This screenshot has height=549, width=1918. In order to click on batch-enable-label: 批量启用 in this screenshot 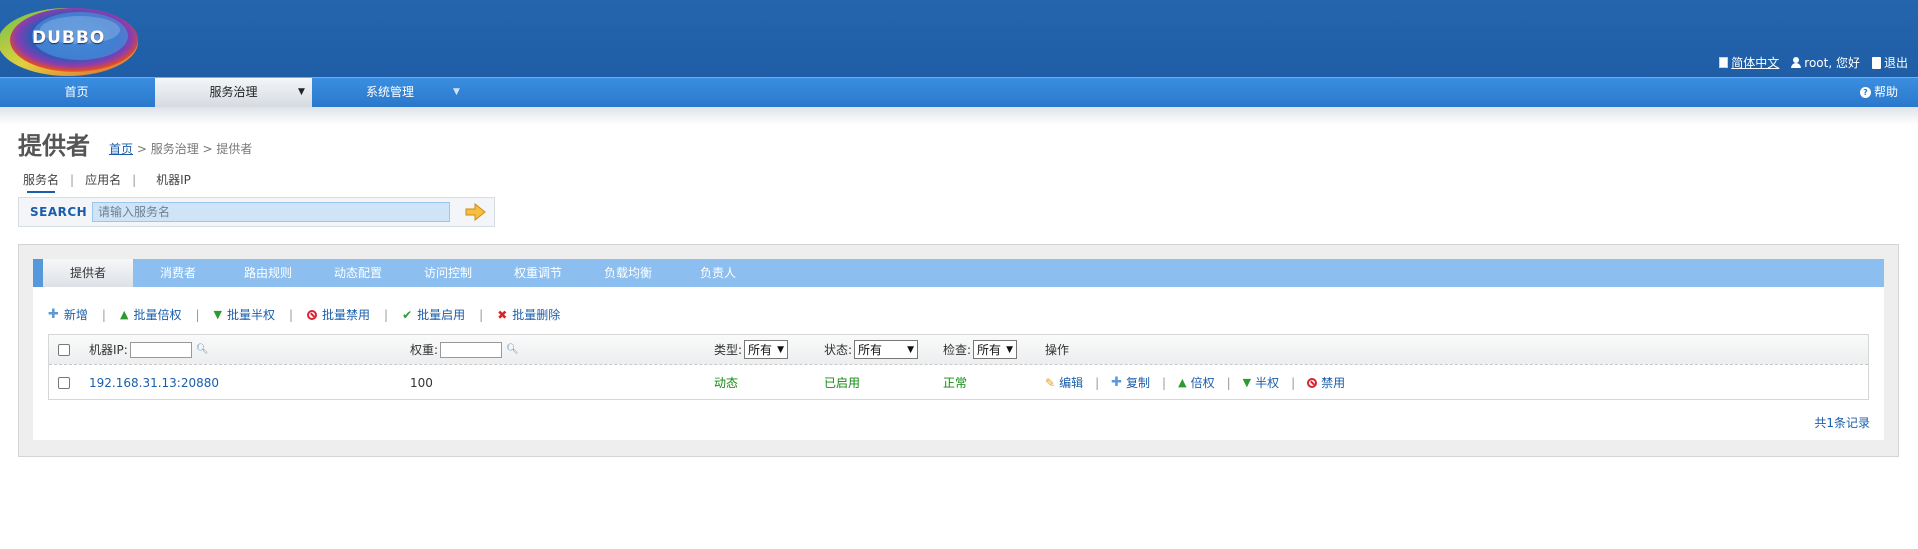, I will do `click(441, 315)`.